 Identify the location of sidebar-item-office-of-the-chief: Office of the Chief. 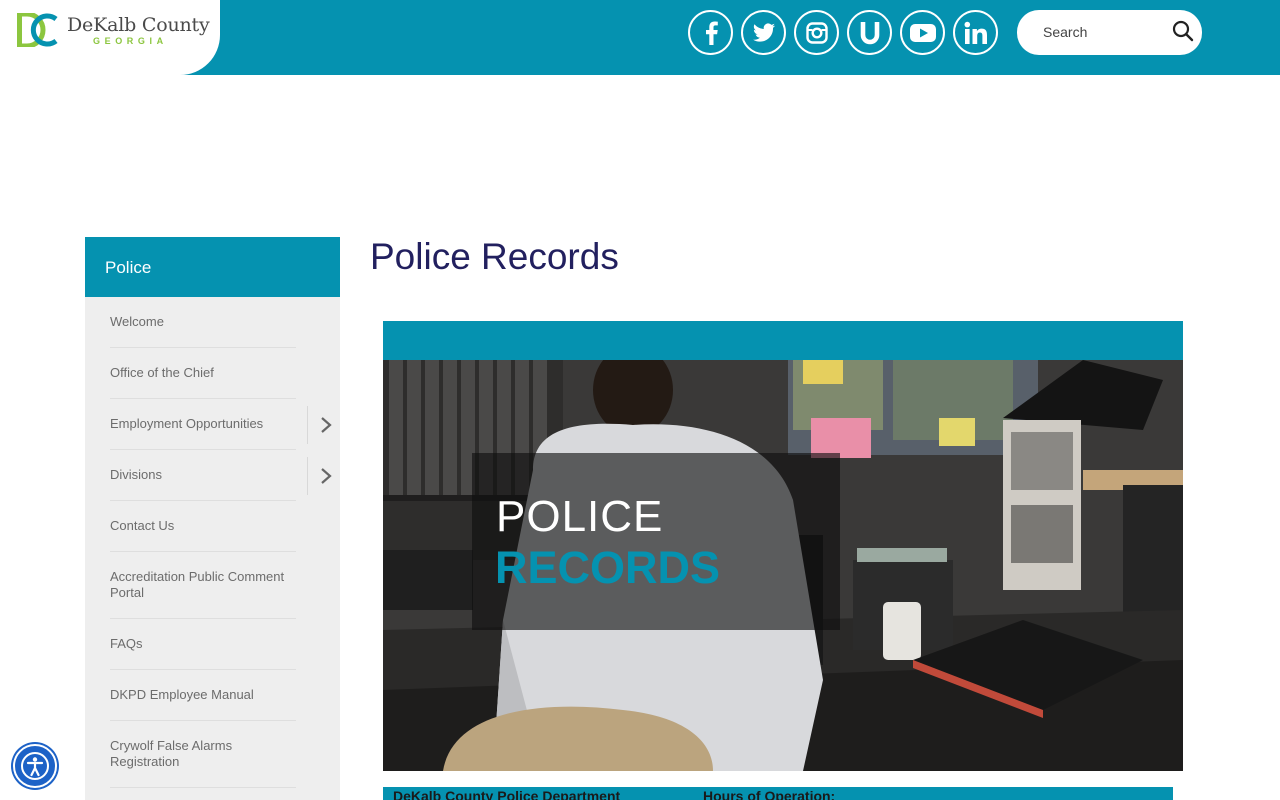
(212, 373).